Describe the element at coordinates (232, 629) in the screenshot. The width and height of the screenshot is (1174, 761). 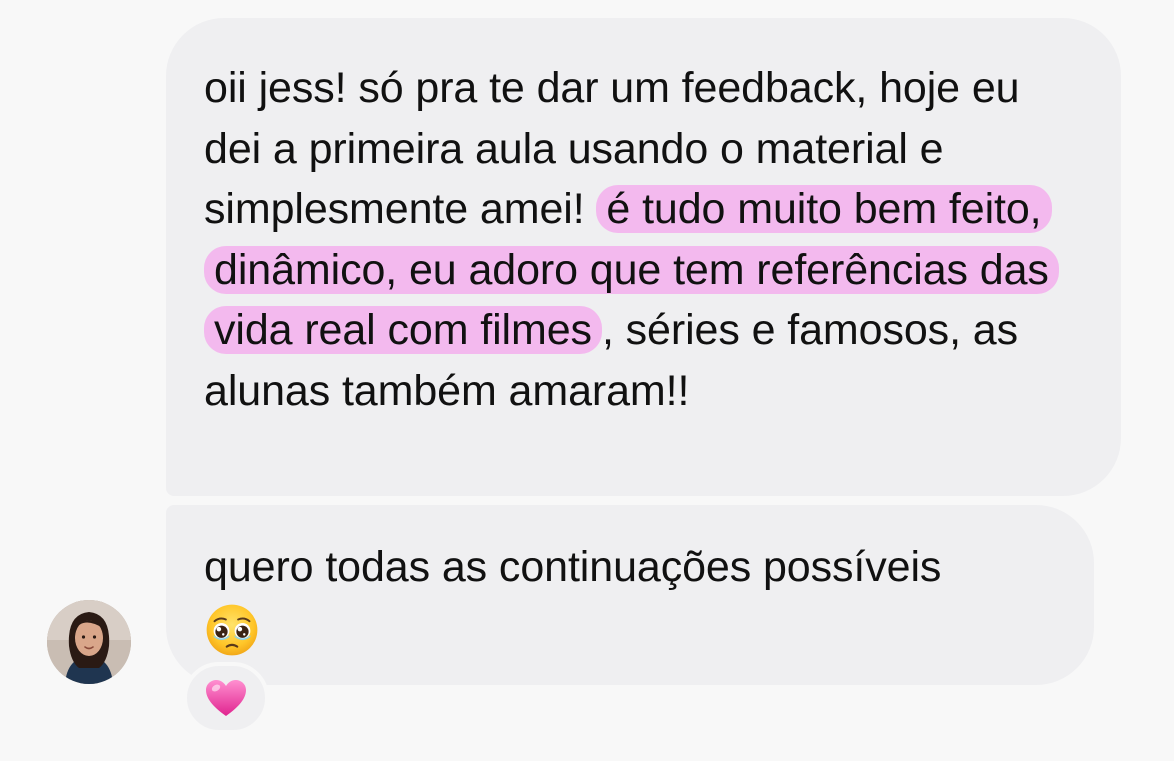
I see `pleading-face-emoji-icon` at that location.